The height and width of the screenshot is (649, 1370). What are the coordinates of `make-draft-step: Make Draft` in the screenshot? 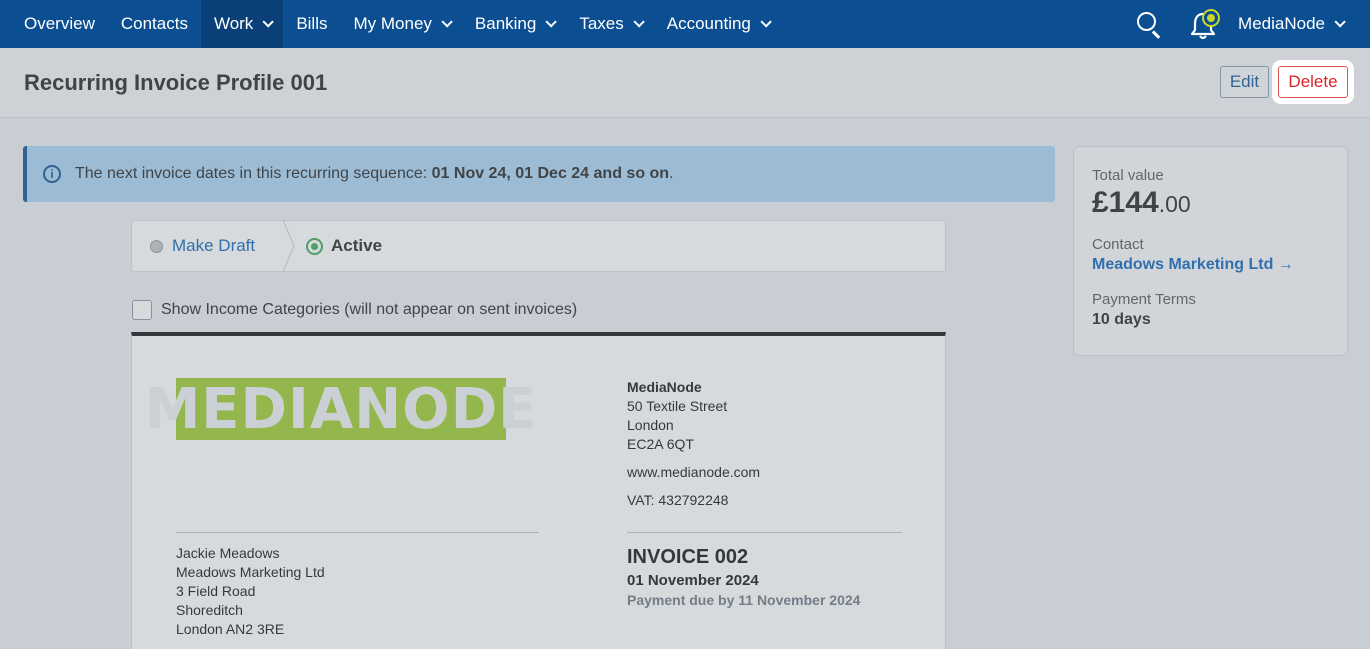 It's located at (207, 246).